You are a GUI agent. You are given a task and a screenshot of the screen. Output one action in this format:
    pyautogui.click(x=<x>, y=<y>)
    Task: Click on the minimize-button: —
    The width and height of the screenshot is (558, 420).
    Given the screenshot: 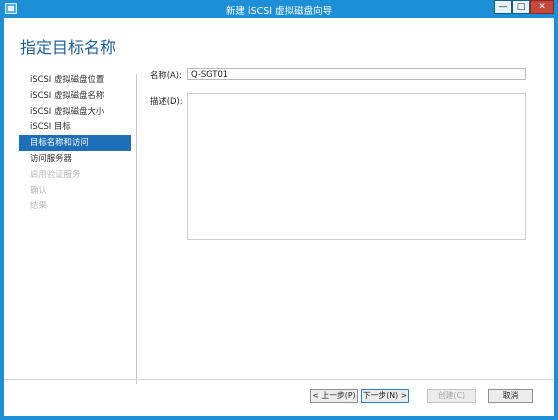 What is the action you would take?
    pyautogui.click(x=503, y=7)
    